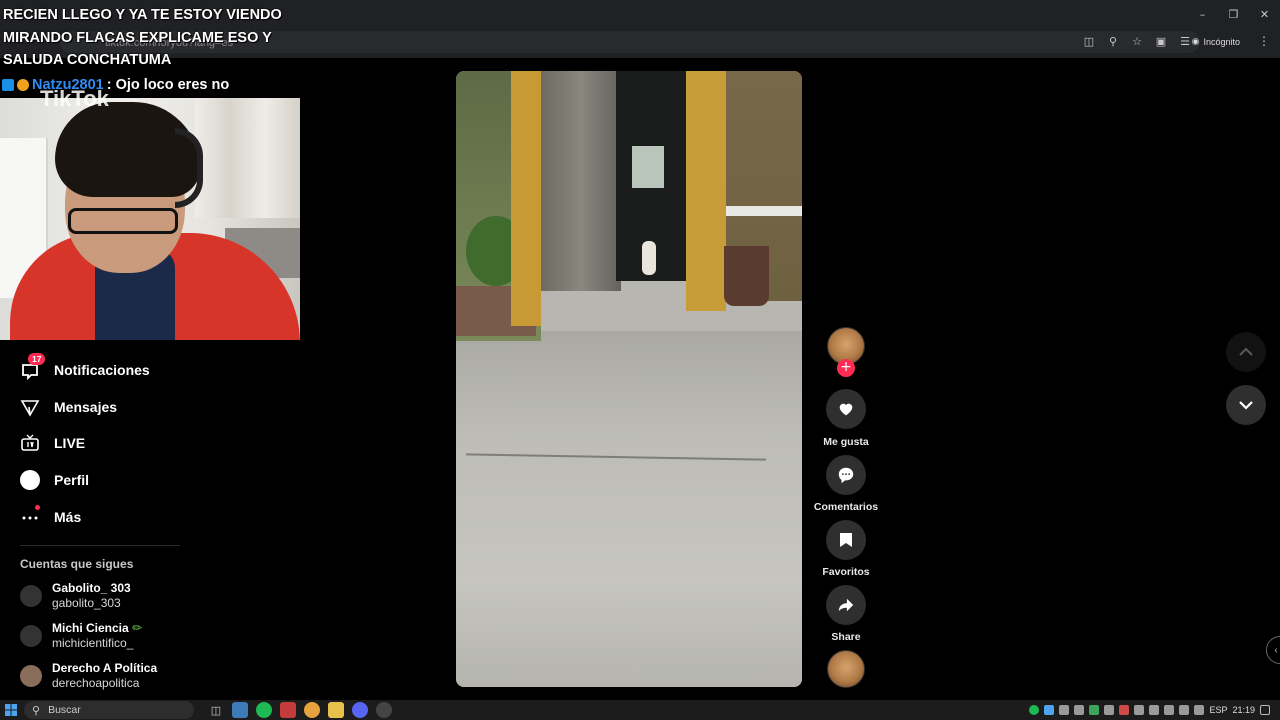 Image resolution: width=1280 pixels, height=720 pixels. Describe the element at coordinates (109, 710) in the screenshot. I see `taskbar-search-input: ⚲ Buscar` at that location.